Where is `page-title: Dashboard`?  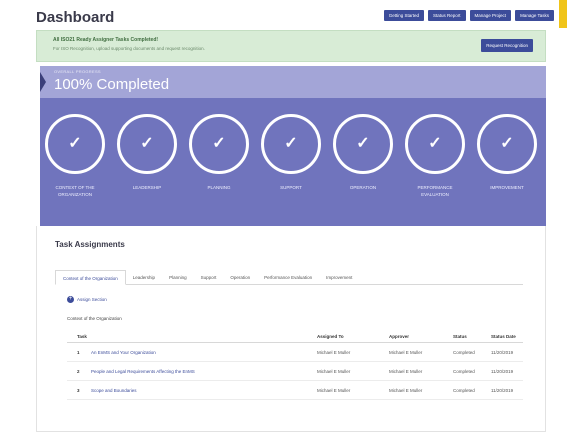
page-title: Dashboard is located at coordinates (75, 17).